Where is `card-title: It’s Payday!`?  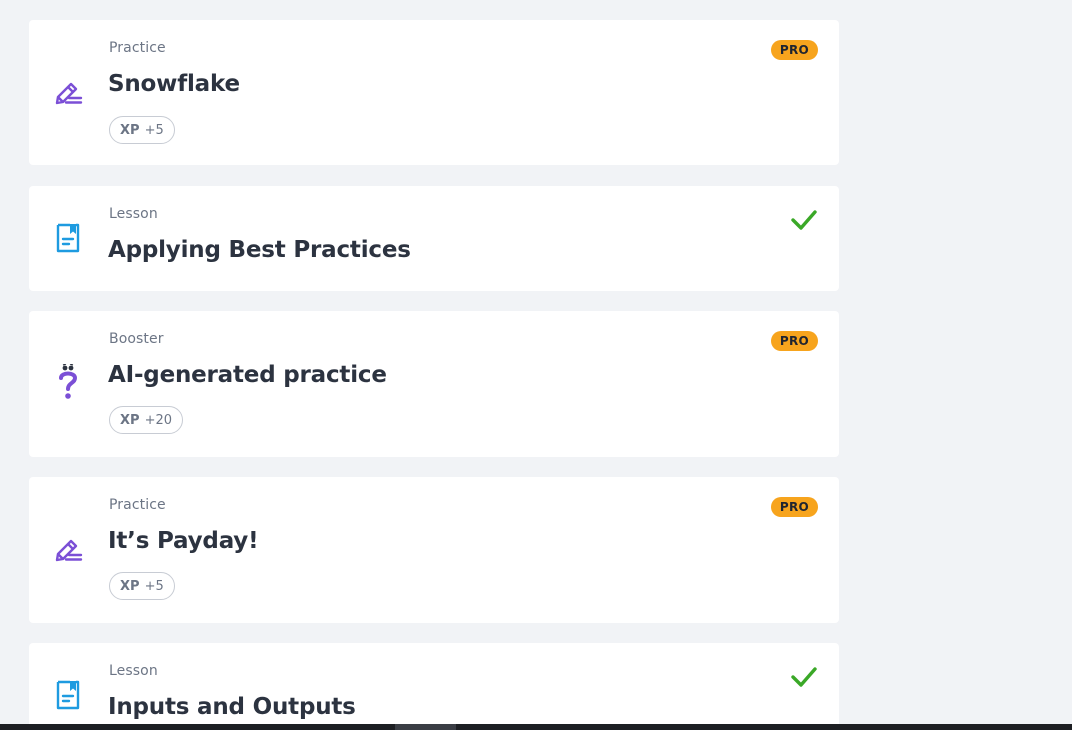
card-title: It’s Payday! is located at coordinates (183, 541).